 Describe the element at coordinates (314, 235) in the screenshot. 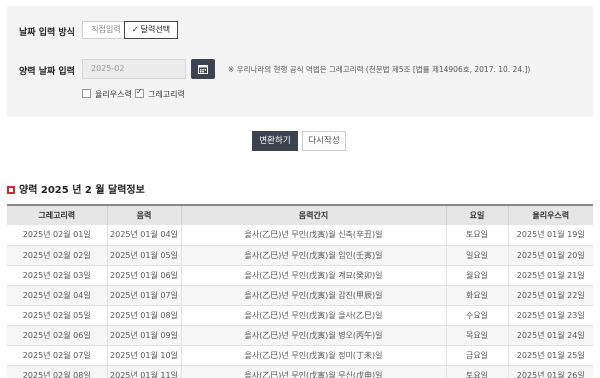

I see `cell-ganji: 을사(乙巳)년 무인(戊寅)월 신축(辛丑)일` at that location.